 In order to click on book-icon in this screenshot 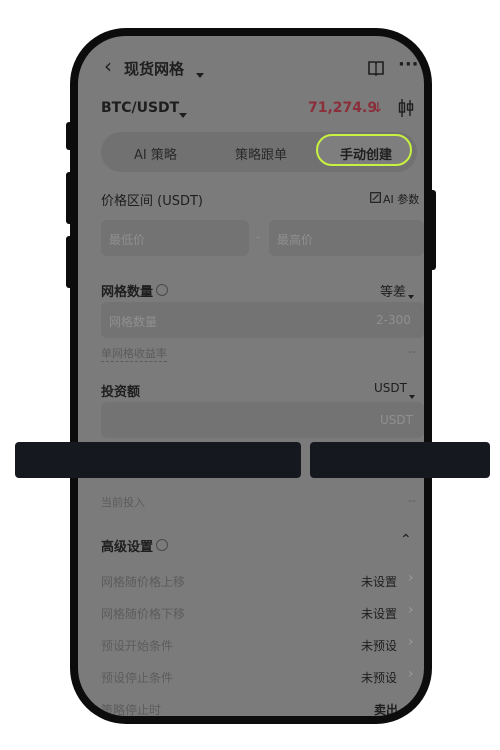, I will do `click(376, 68)`.